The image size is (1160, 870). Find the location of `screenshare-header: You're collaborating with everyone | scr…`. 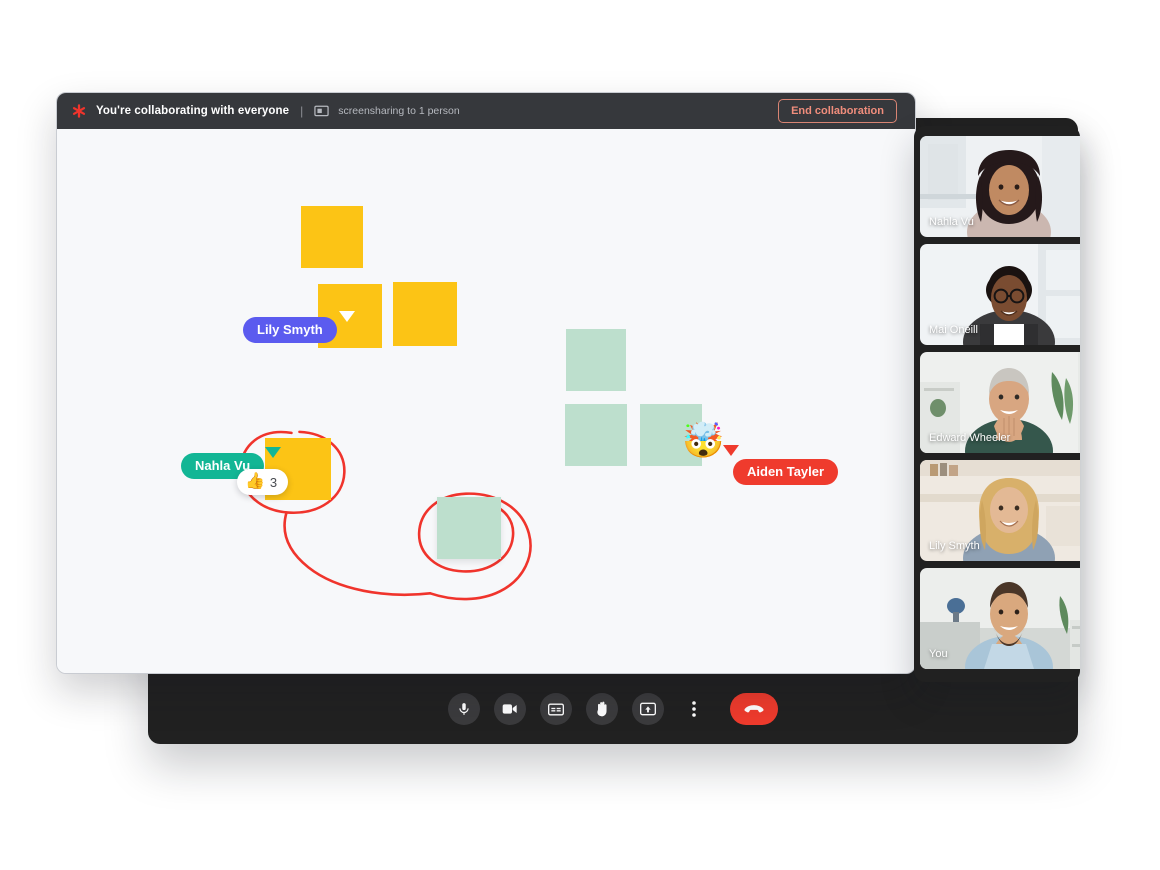

screenshare-header: You're collaborating with everyone | scr… is located at coordinates (486, 111).